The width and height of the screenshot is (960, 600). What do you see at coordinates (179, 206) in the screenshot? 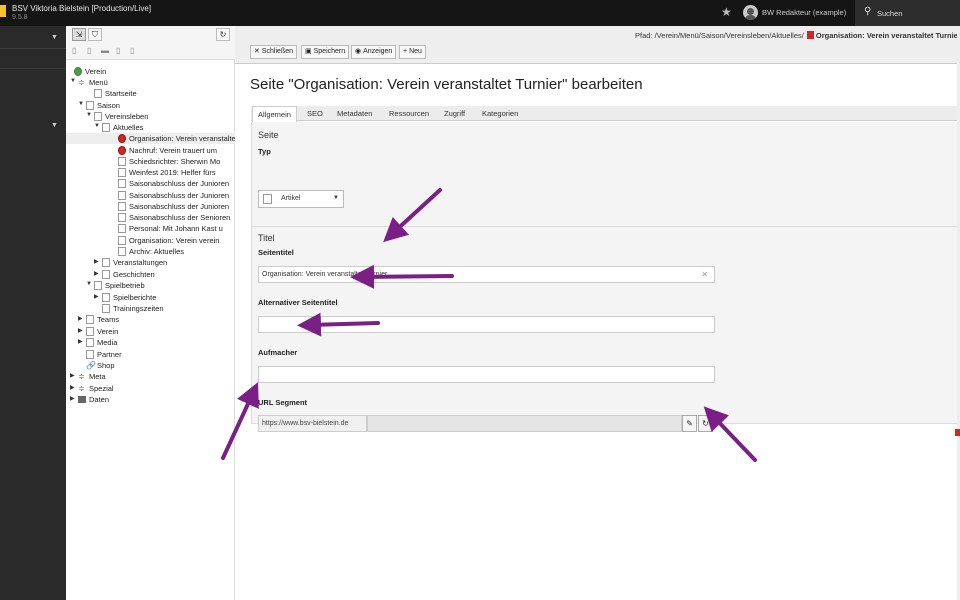
I see `tree-node-label: Saisonabschluss der Junioren` at bounding box center [179, 206].